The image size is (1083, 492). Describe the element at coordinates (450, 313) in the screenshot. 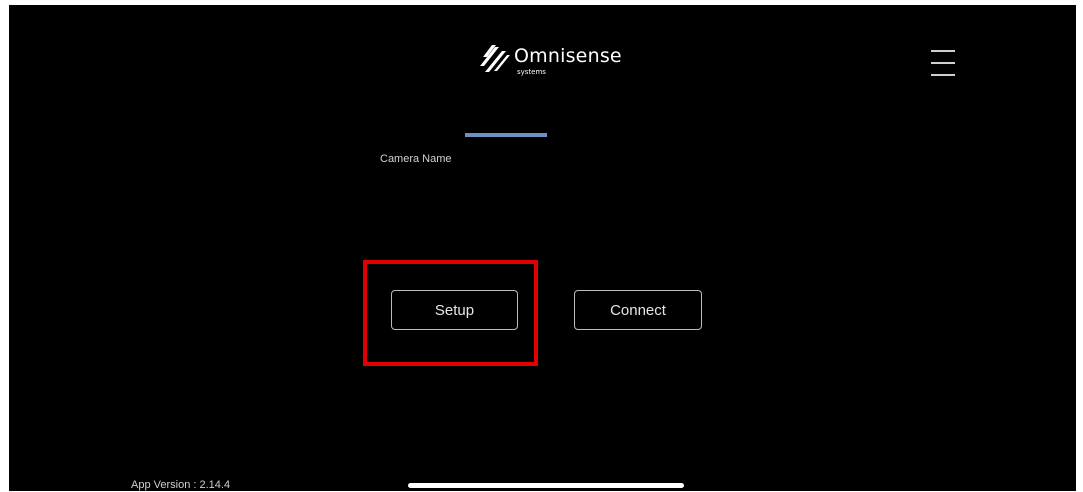

I see `highlight-annotation-box` at that location.